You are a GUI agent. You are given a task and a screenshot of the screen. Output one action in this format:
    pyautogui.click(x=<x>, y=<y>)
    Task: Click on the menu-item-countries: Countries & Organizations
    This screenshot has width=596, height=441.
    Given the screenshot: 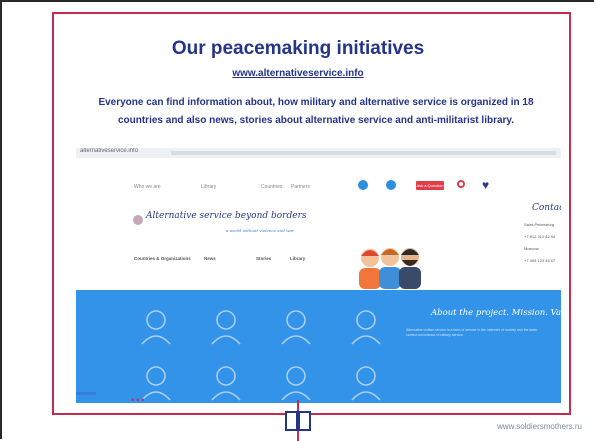 What is the action you would take?
    pyautogui.click(x=162, y=258)
    